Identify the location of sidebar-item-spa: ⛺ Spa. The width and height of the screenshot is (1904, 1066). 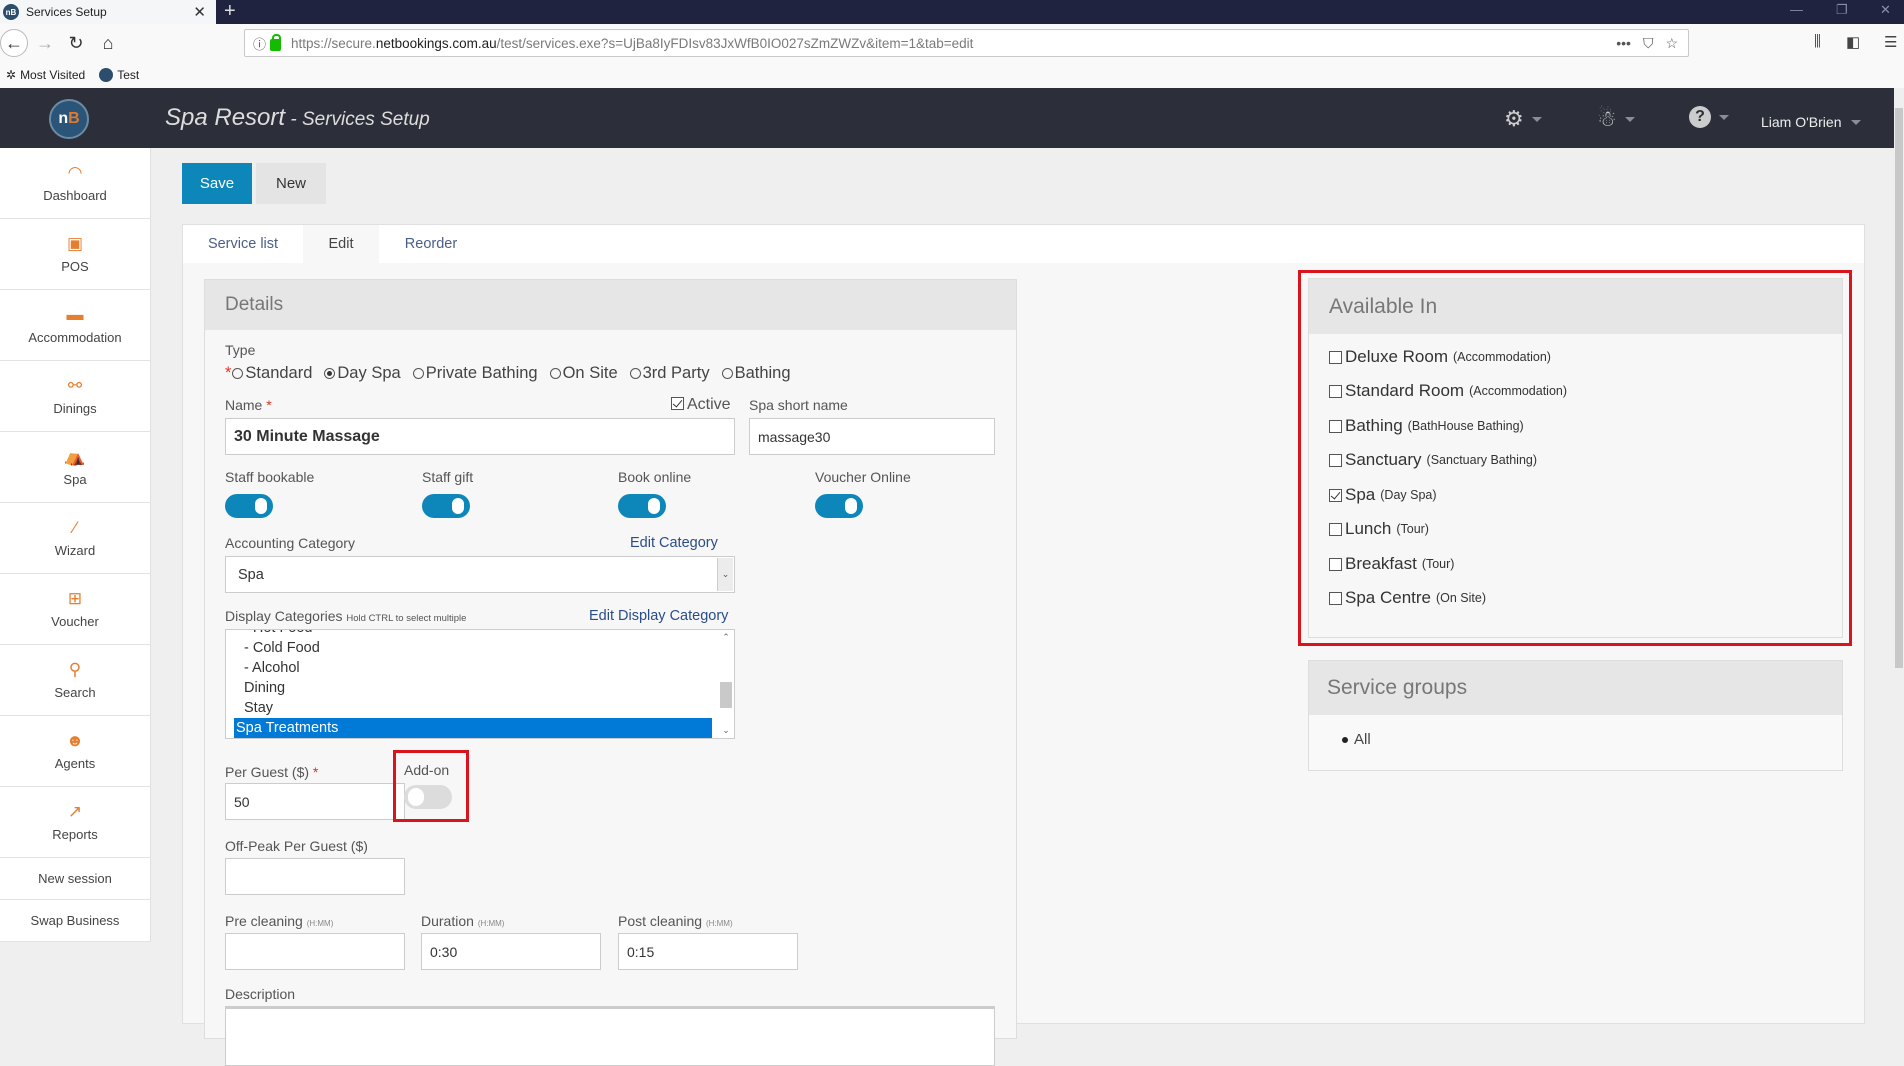
(75, 467).